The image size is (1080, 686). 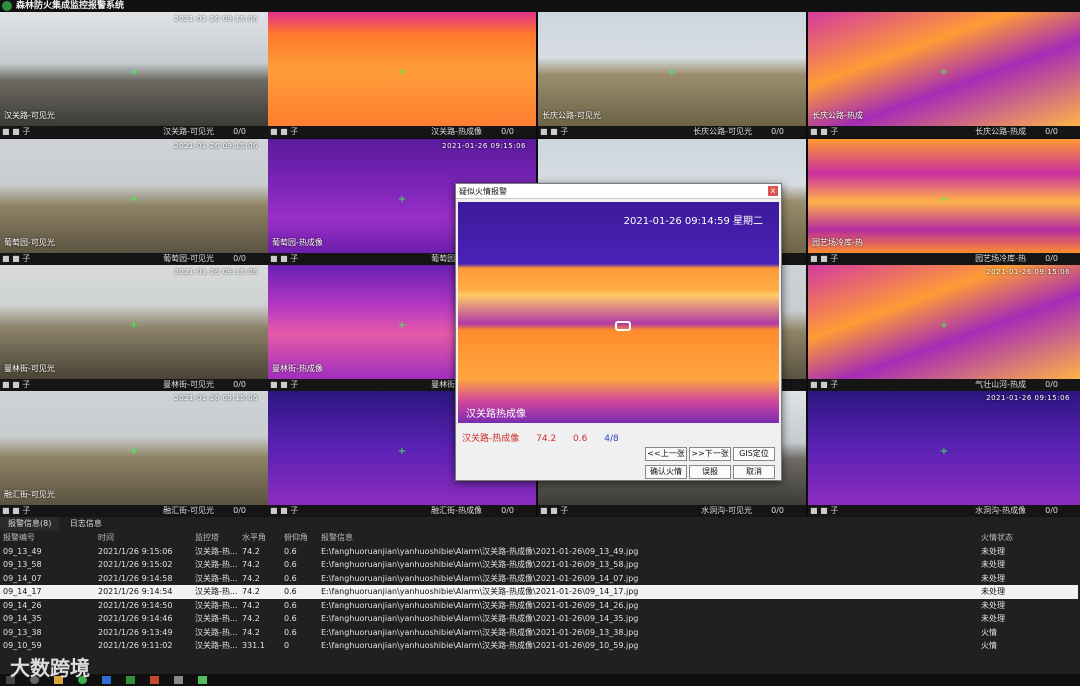 What do you see at coordinates (215, 538) in the screenshot?
I see `column-header: 监控塔` at bounding box center [215, 538].